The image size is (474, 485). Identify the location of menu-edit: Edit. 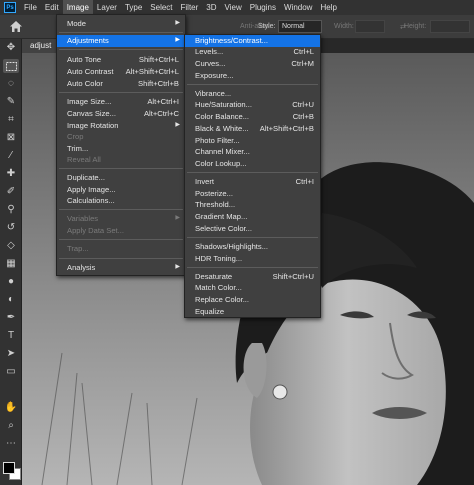
(52, 7).